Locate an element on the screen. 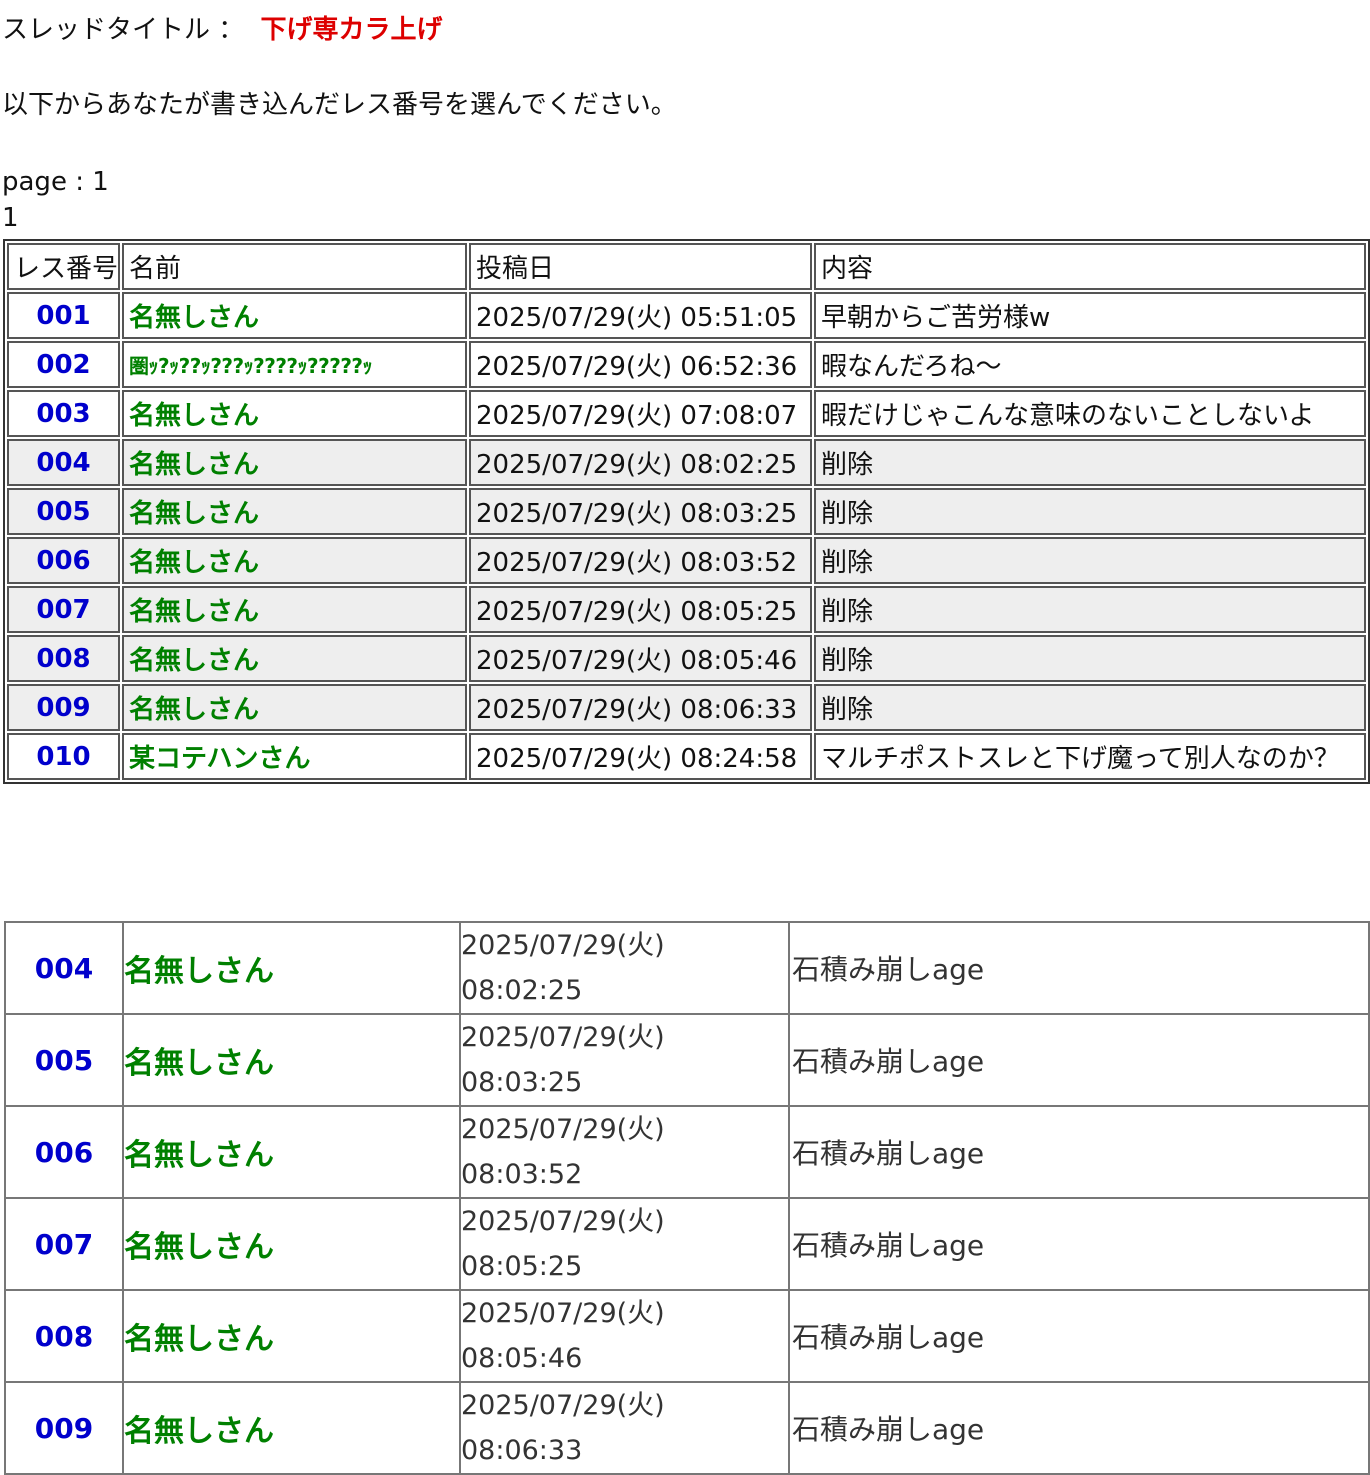  post-date: 2025/07/29(火) 08:05:25 is located at coordinates (641, 609).